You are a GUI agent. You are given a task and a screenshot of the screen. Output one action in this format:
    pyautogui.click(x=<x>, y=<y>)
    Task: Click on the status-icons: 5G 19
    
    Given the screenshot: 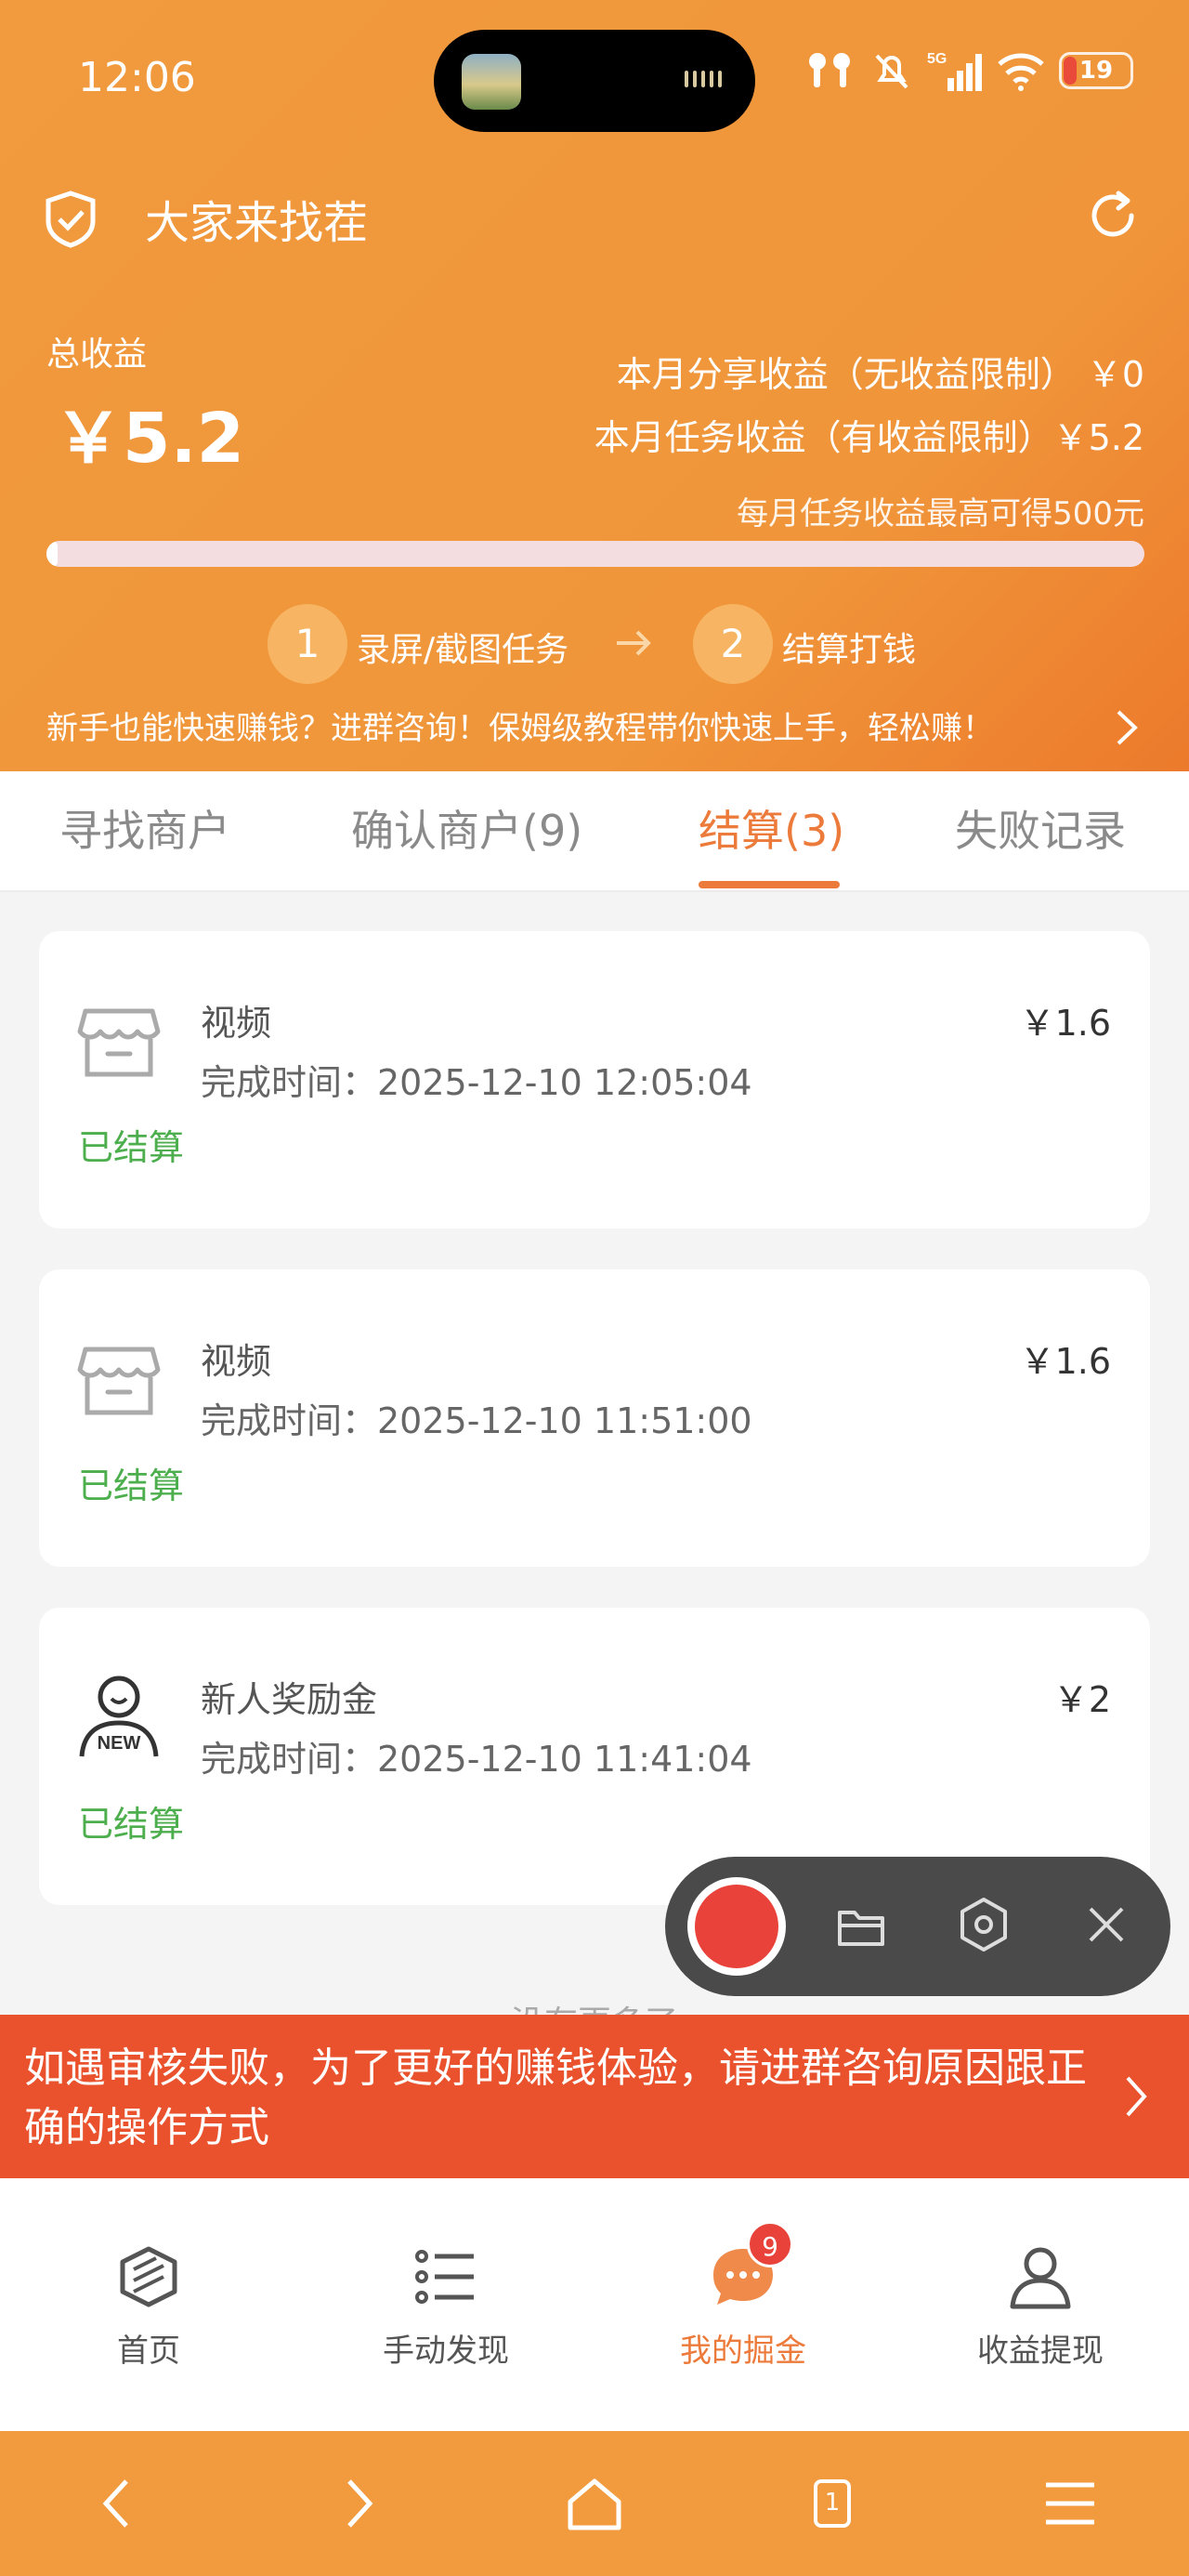 What is the action you would take?
    pyautogui.click(x=969, y=70)
    